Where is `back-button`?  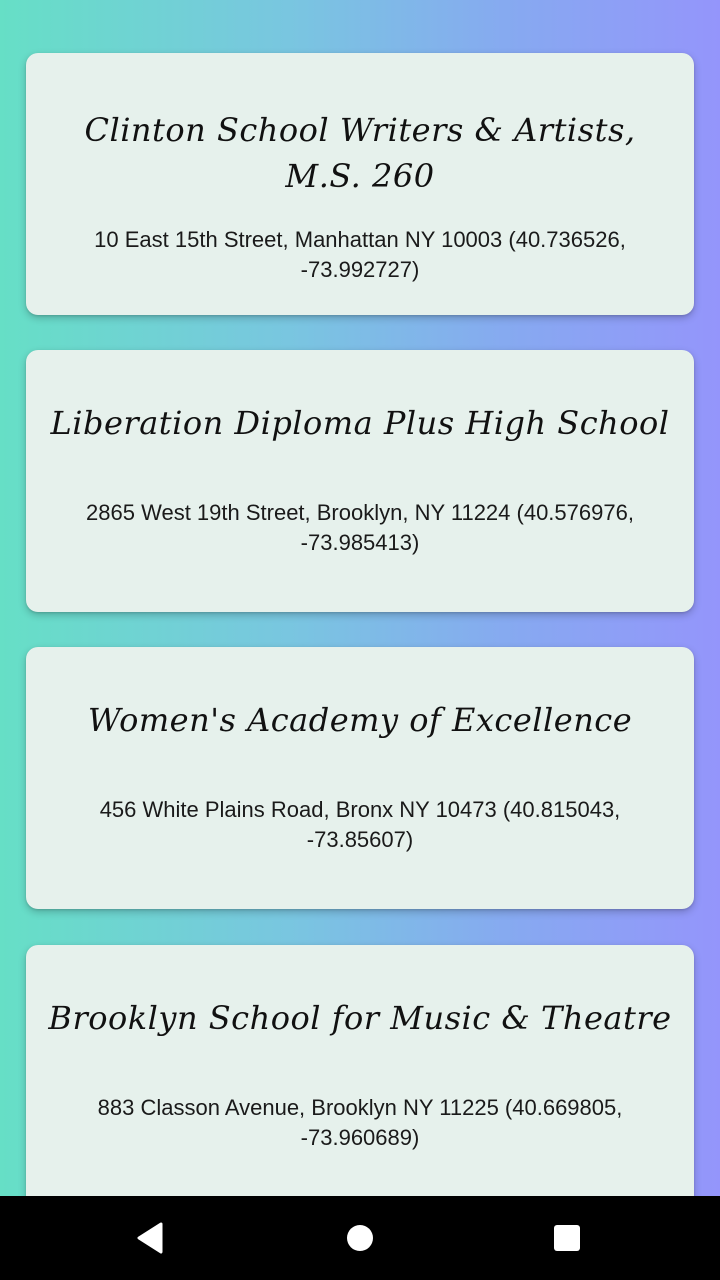
back-button is located at coordinates (150, 1238).